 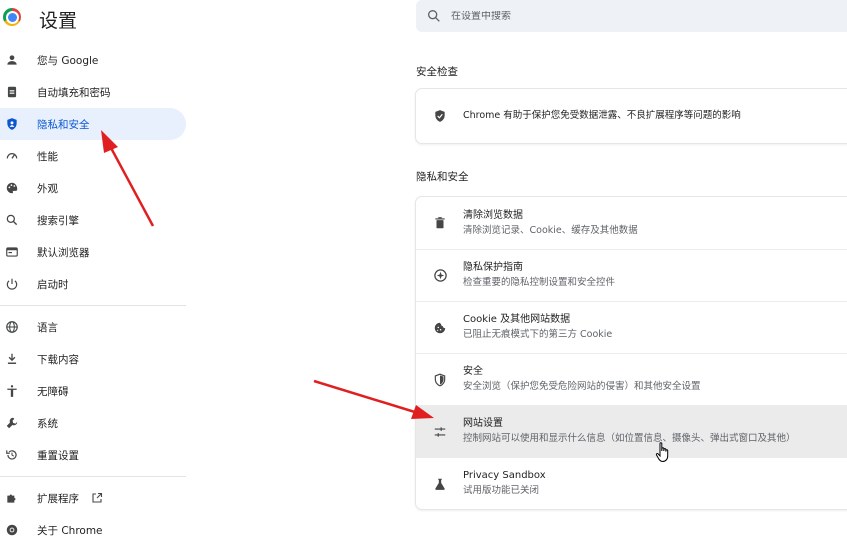 What do you see at coordinates (440, 276) in the screenshot?
I see `compass-icon` at bounding box center [440, 276].